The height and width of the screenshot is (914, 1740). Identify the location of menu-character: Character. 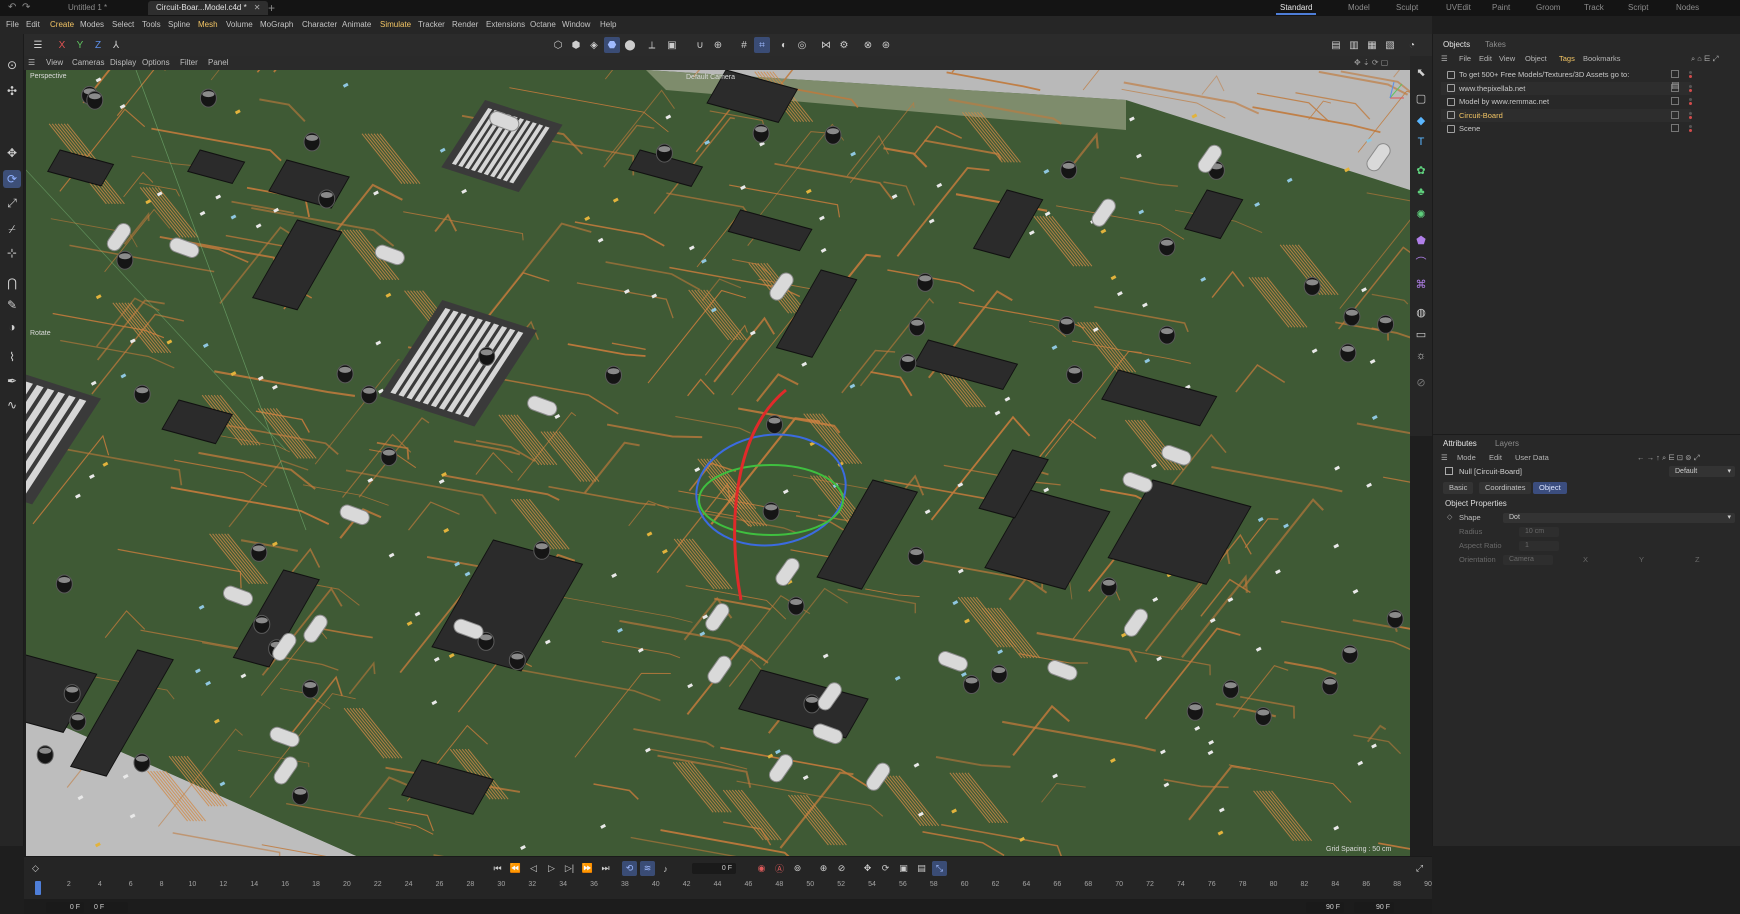
(319, 24).